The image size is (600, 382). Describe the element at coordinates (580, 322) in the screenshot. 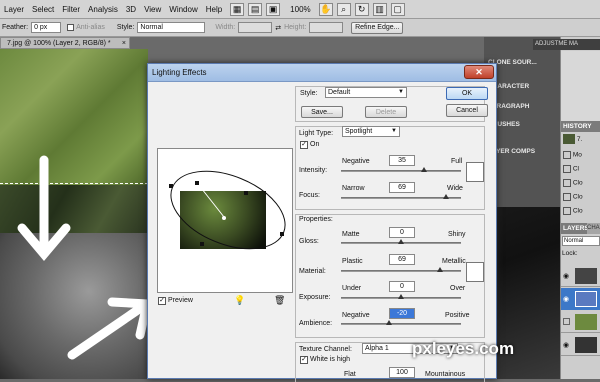

I see `layer-row` at that location.